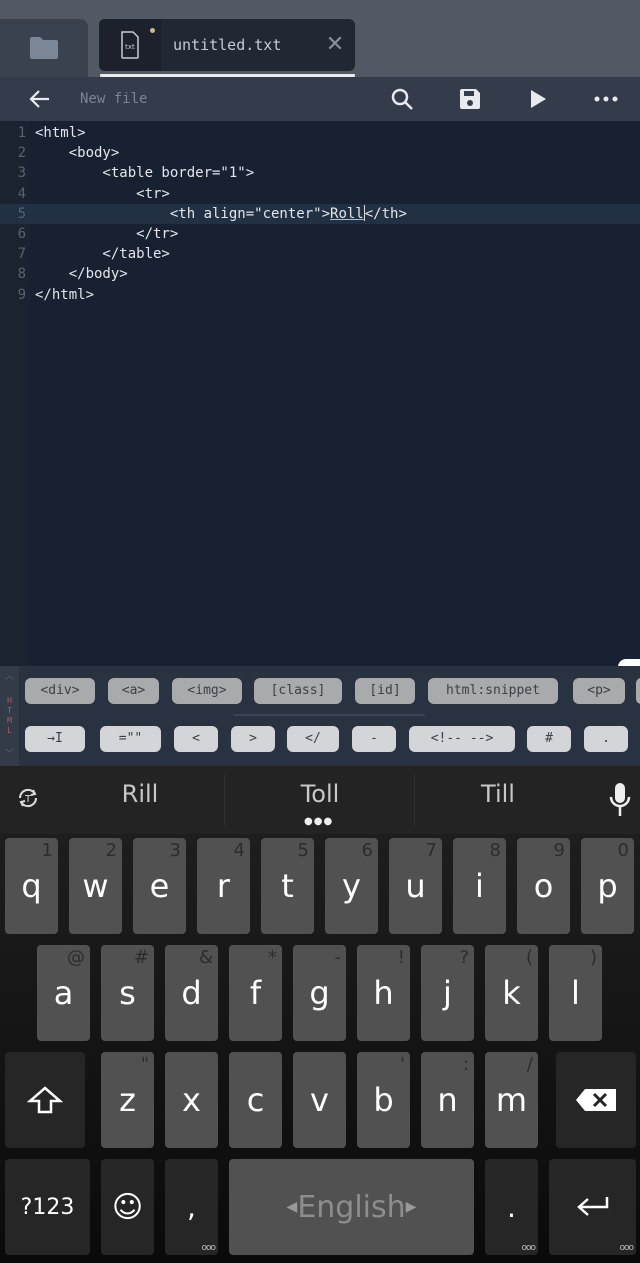 This screenshot has height=1263, width=640. I want to click on symbol-1: ="", so click(130, 739).